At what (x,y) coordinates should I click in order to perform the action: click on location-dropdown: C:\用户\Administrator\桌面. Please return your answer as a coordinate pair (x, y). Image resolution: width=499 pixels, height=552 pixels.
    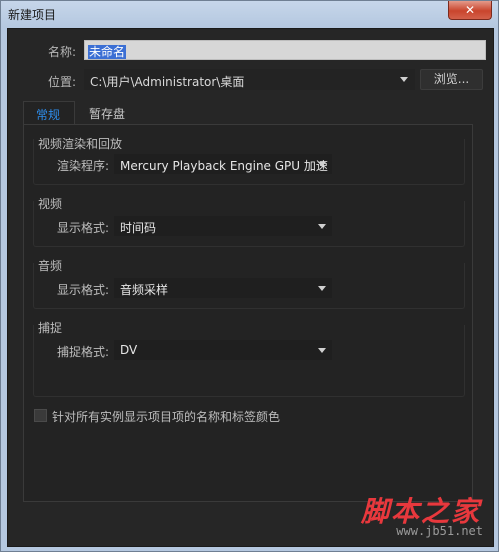
    Looking at the image, I should click on (249, 79).